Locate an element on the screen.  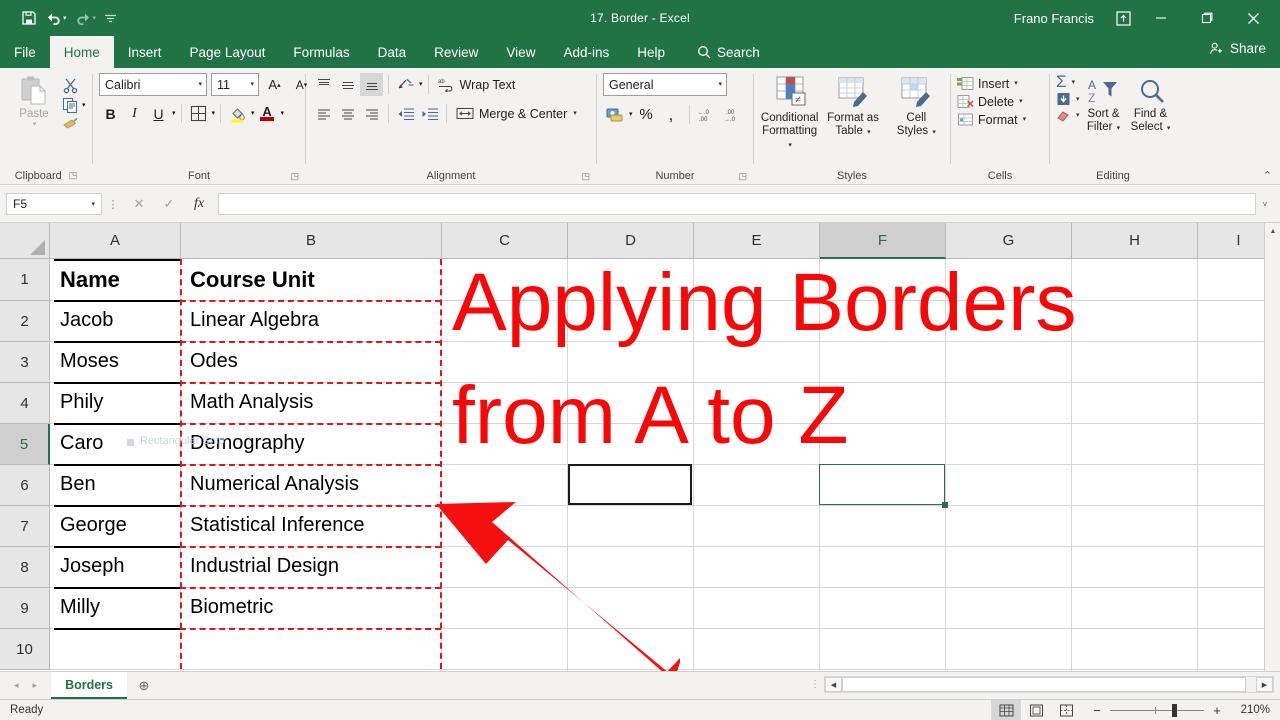
alignment-dialog-launcher-icon: ◳ is located at coordinates (585, 176).